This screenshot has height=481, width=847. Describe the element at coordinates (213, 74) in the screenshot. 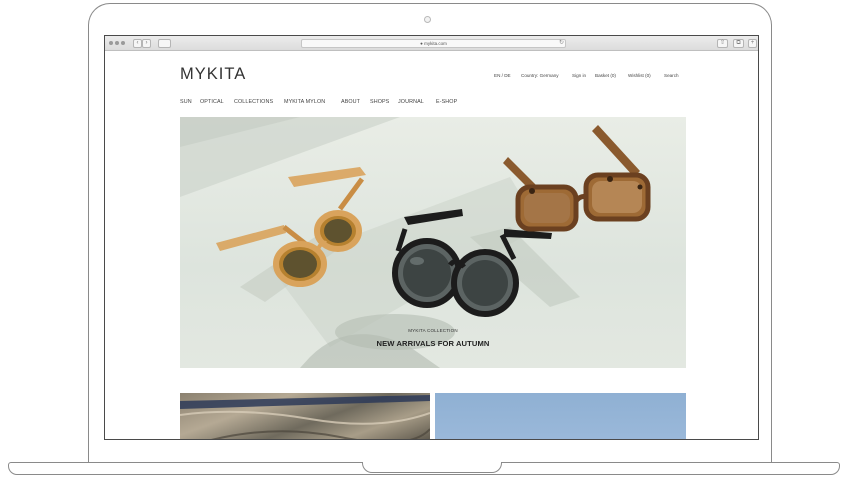

I see `site-logo: MYKITA` at that location.